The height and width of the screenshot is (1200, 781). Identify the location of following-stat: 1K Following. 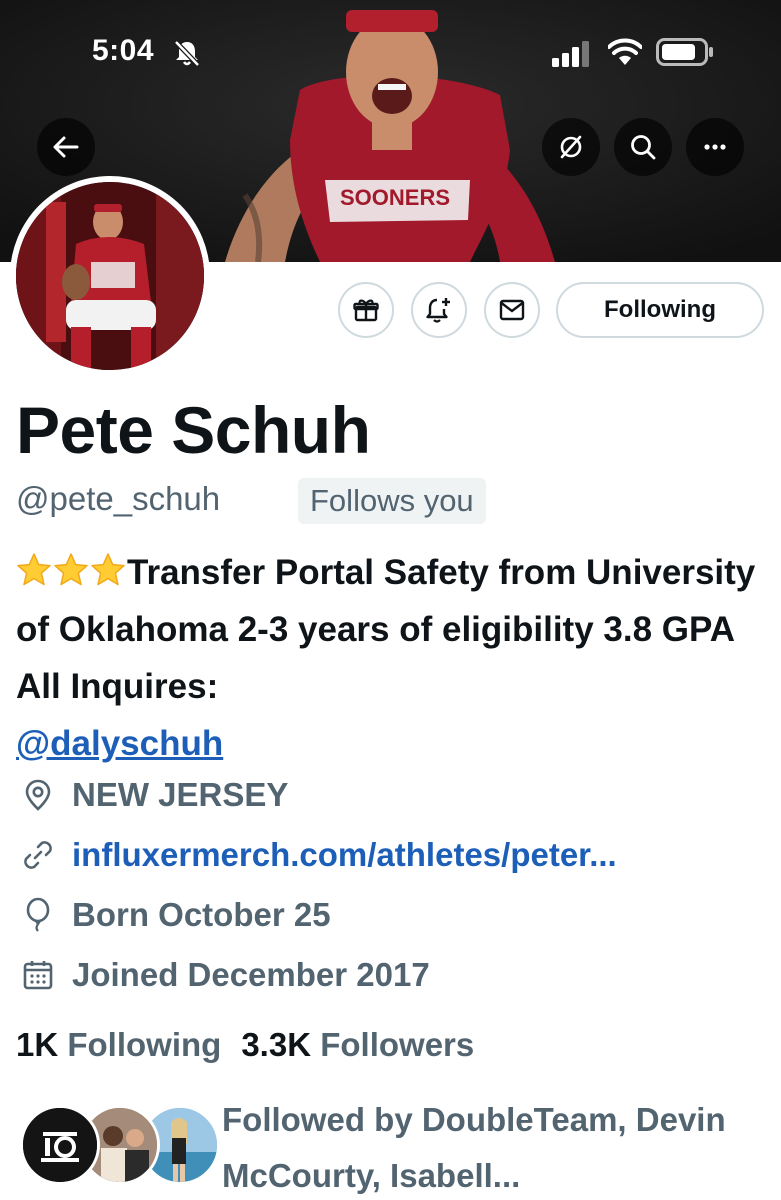
(118, 1045).